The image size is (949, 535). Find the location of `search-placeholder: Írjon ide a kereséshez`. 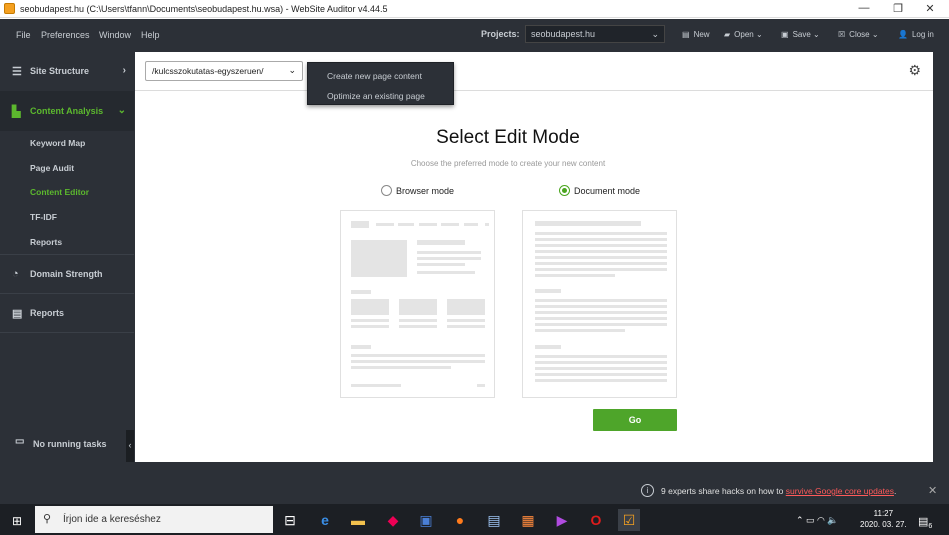

search-placeholder: Írjon ide a kereséshez is located at coordinates (112, 519).